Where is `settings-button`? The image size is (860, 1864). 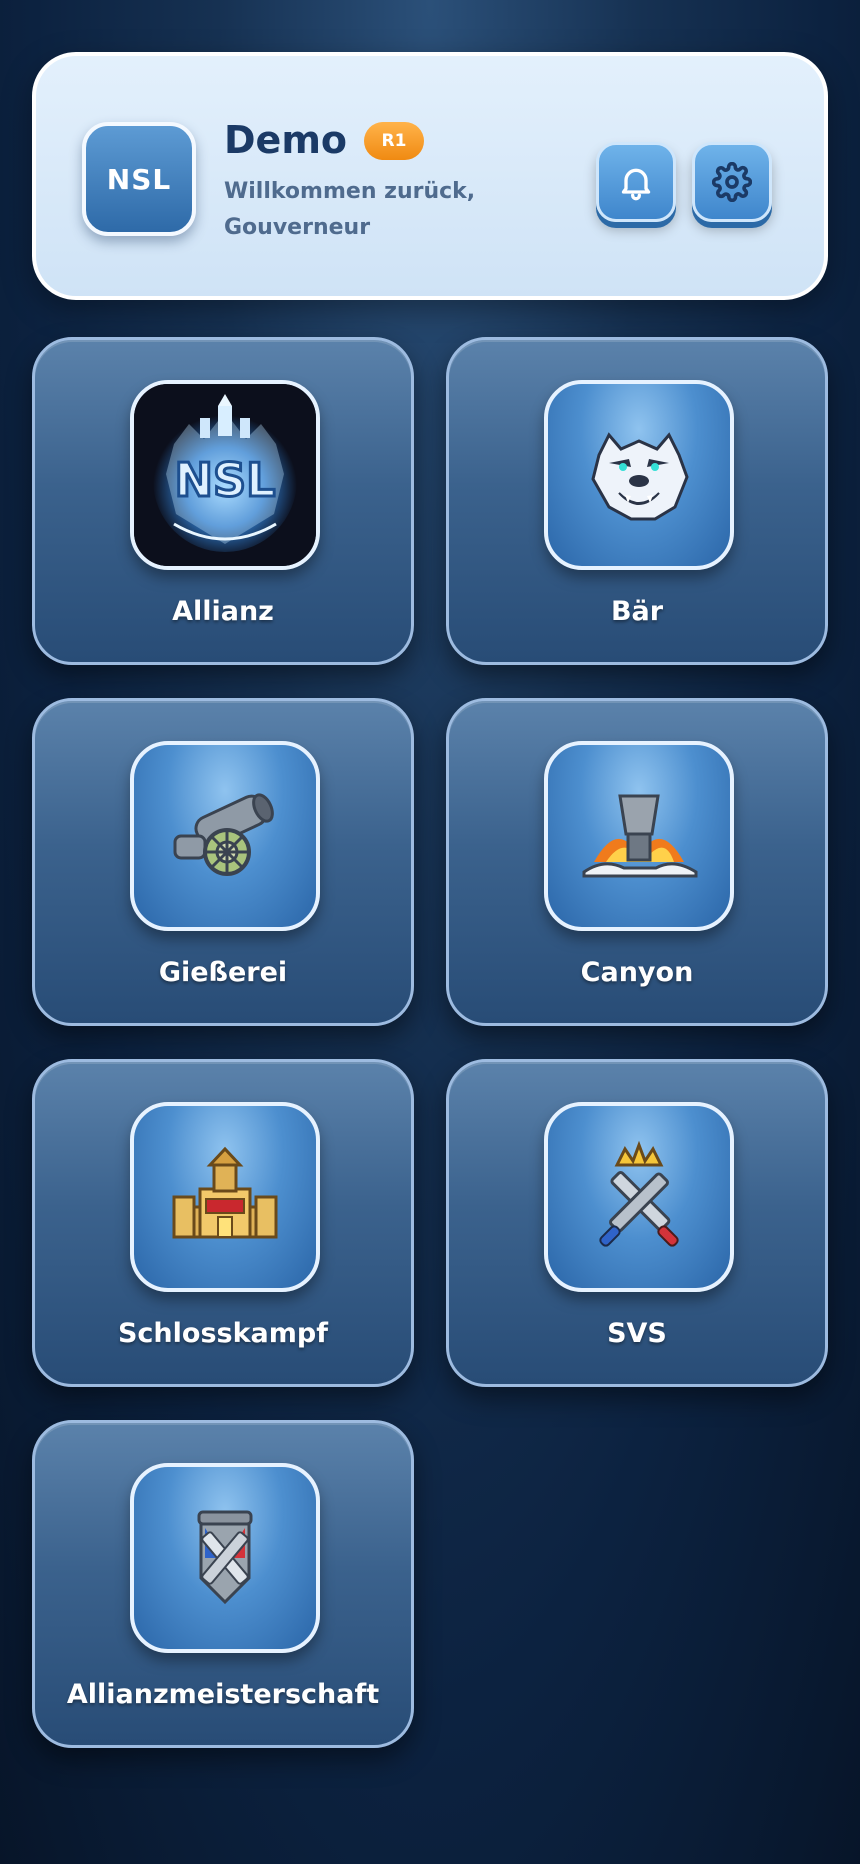 settings-button is located at coordinates (732, 182).